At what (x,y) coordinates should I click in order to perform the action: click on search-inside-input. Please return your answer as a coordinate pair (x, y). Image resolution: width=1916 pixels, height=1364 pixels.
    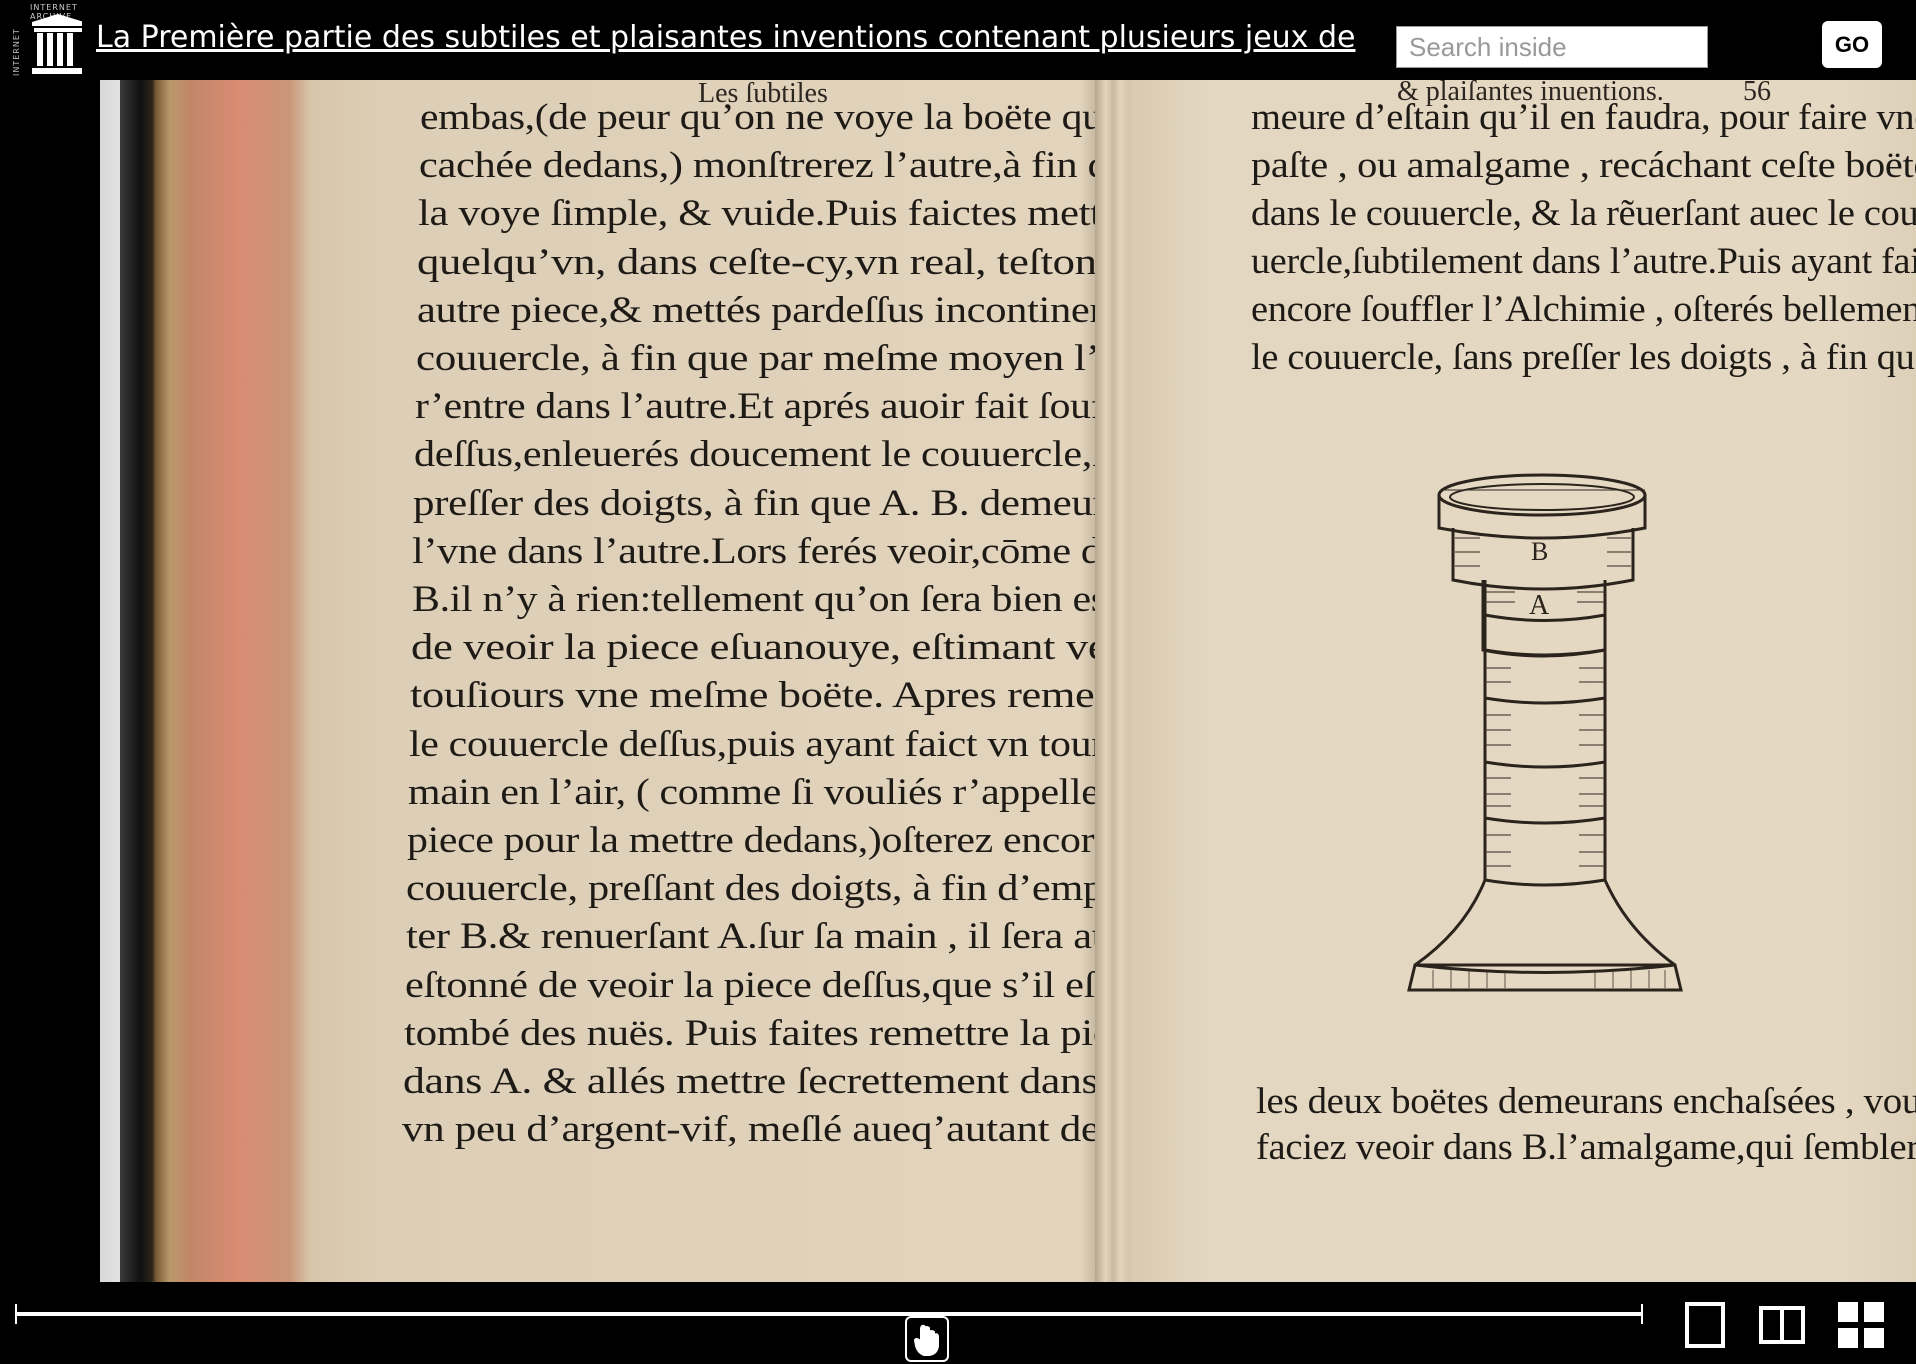
    Looking at the image, I should click on (1552, 47).